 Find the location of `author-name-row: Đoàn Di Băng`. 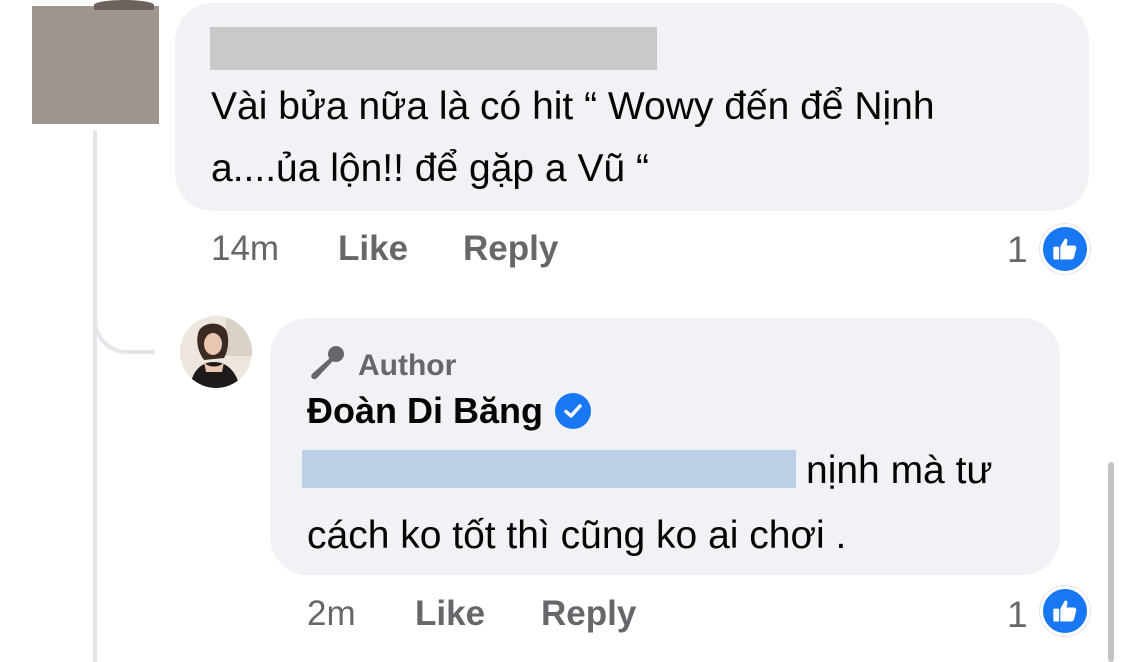

author-name-row: Đoàn Di Băng is located at coordinates (449, 411).